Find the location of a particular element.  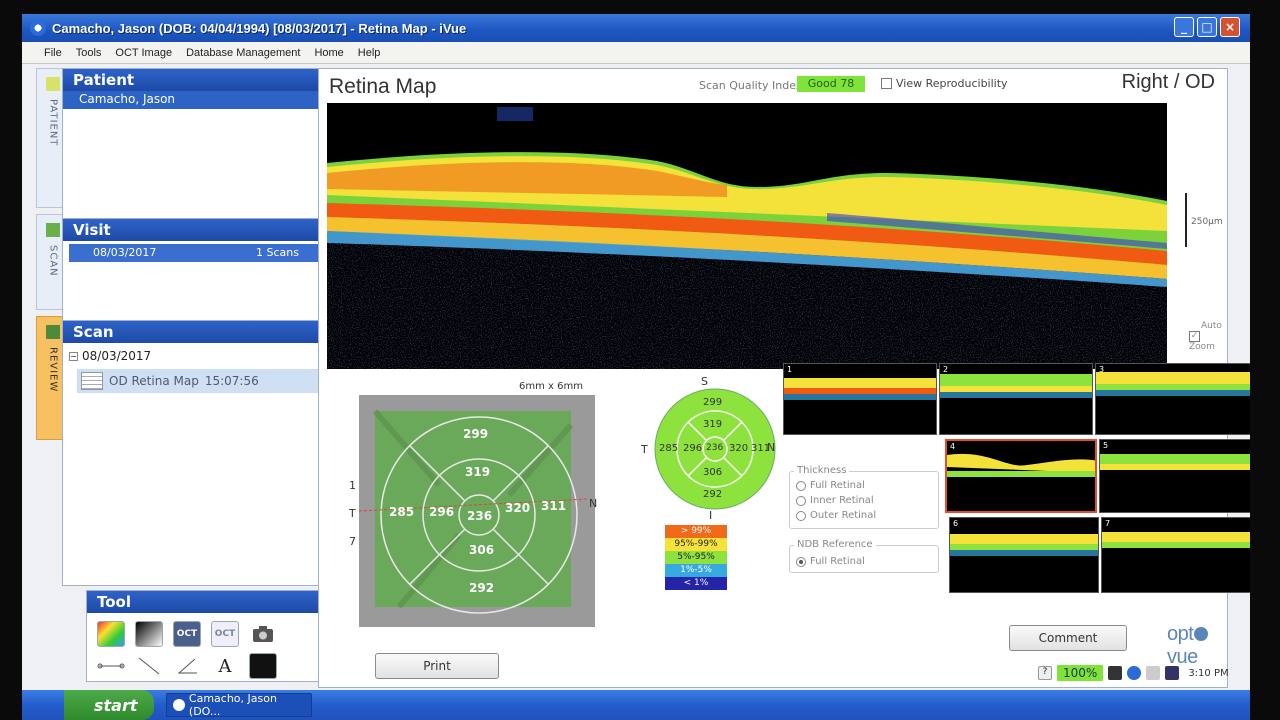

etdrs-inferior-label: I is located at coordinates (711, 515).